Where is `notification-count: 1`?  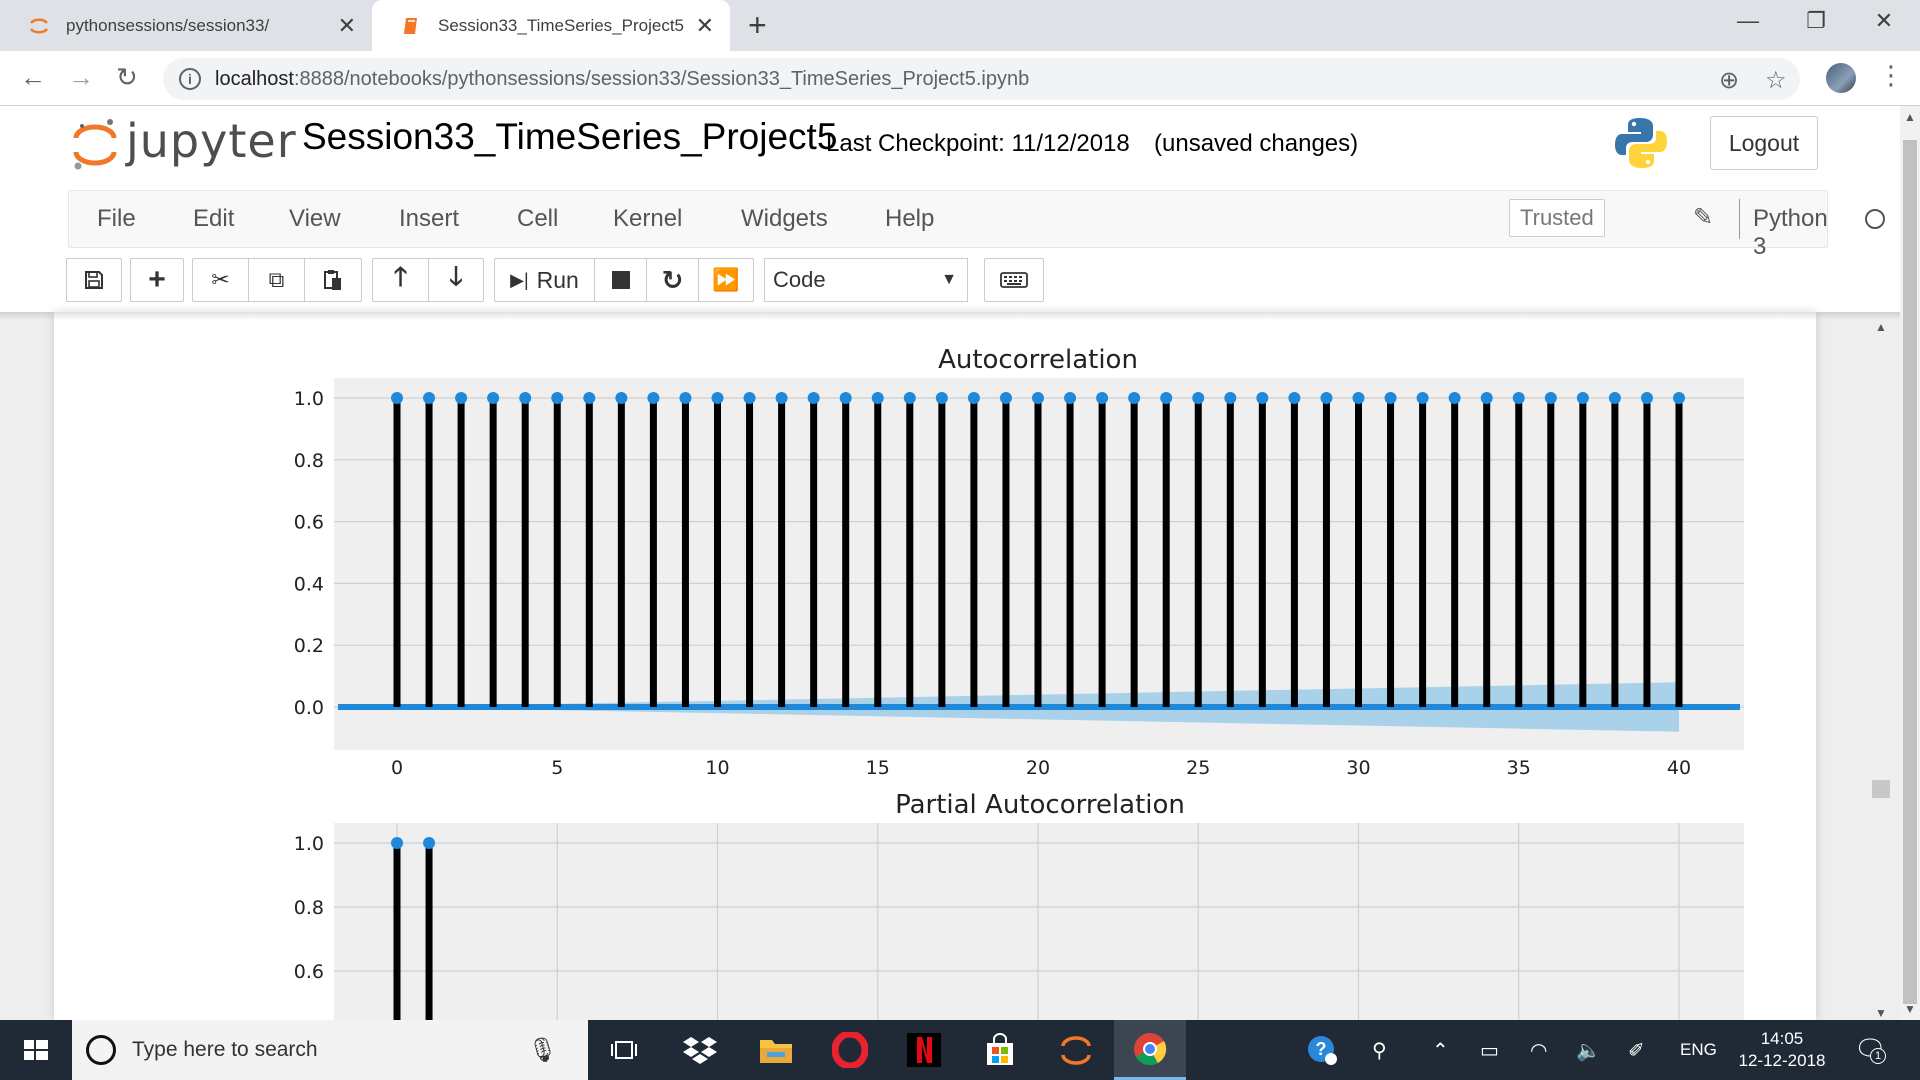
notification-count: 1 is located at coordinates (1878, 1056).